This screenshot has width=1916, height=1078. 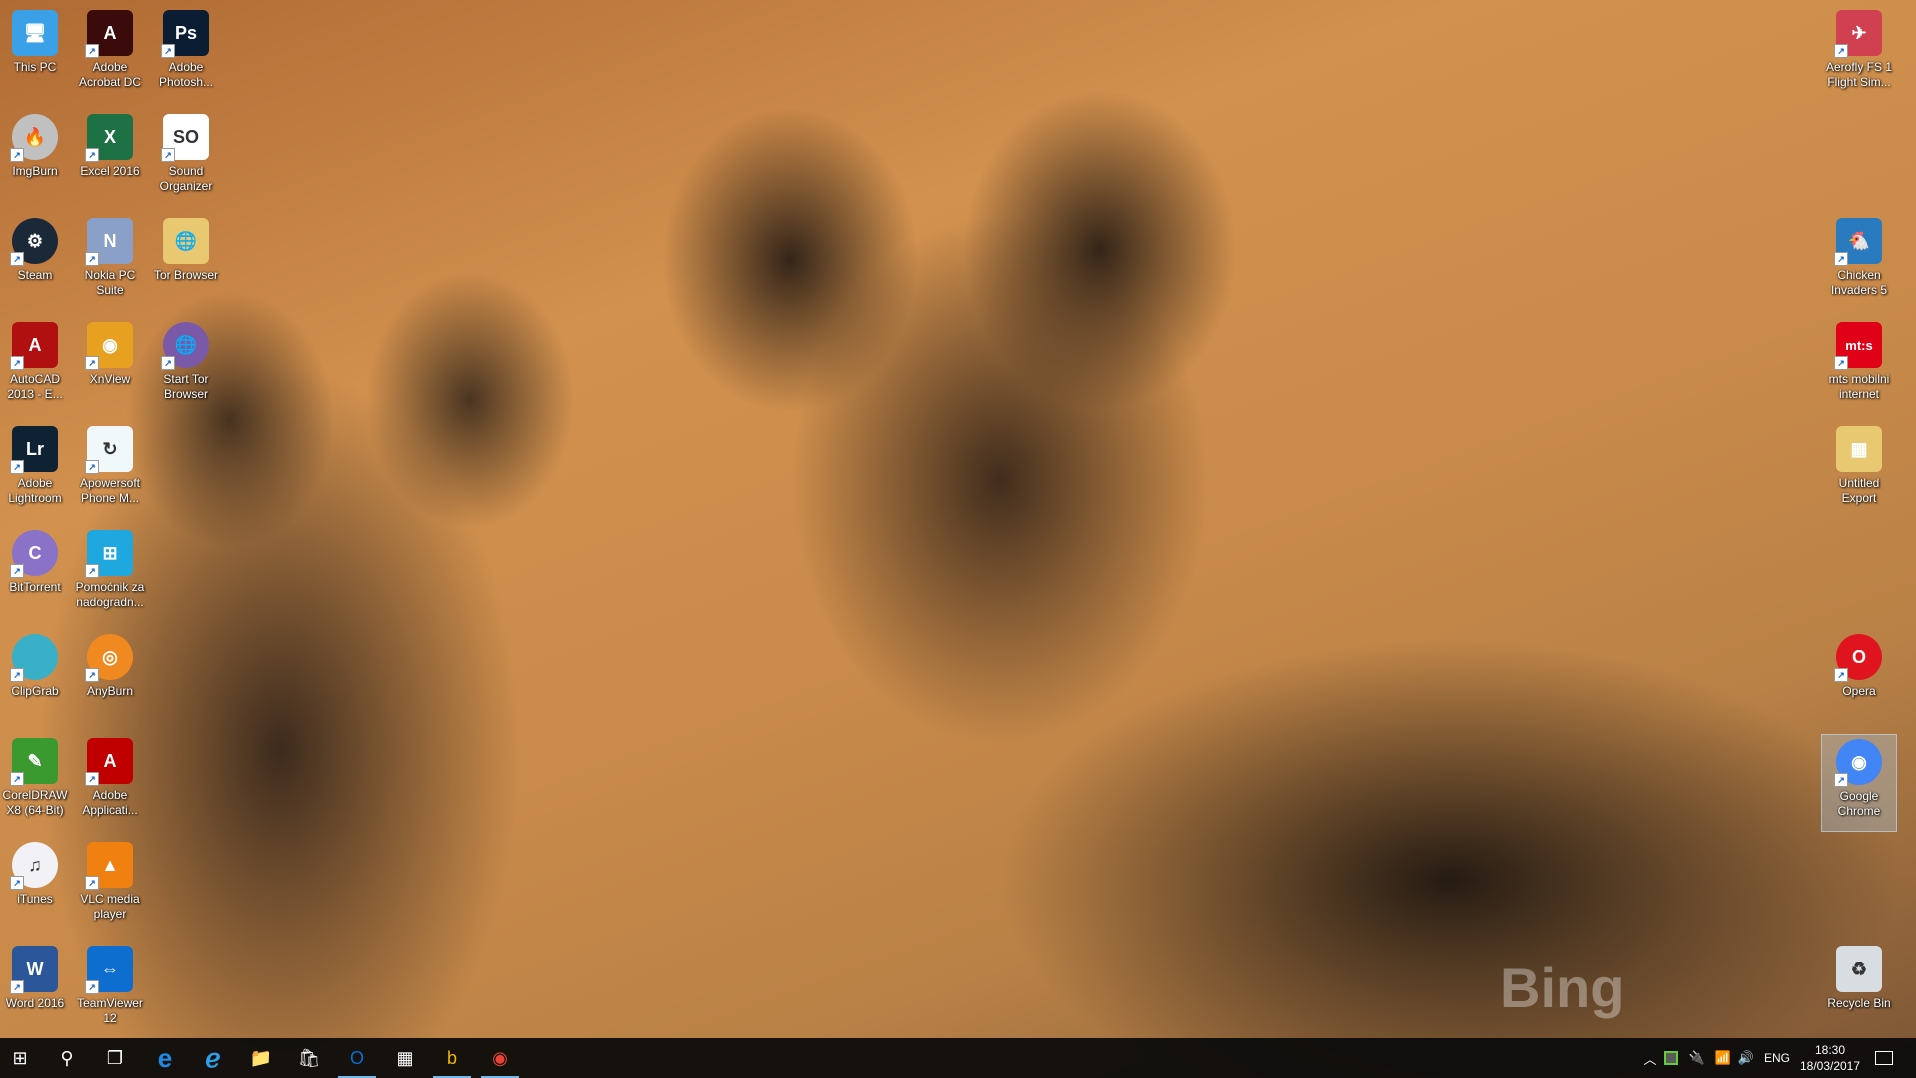 What do you see at coordinates (1830, 1050) in the screenshot?
I see `clock-time: 18:30` at bounding box center [1830, 1050].